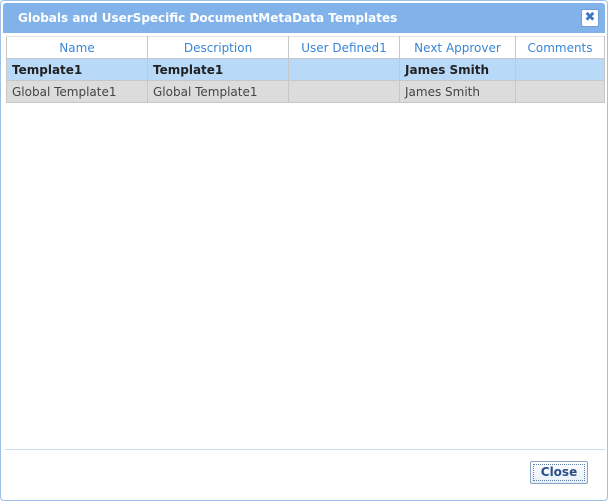 This screenshot has height=501, width=608. What do you see at coordinates (457, 47) in the screenshot?
I see `column-header-next-approver: Next Approver` at bounding box center [457, 47].